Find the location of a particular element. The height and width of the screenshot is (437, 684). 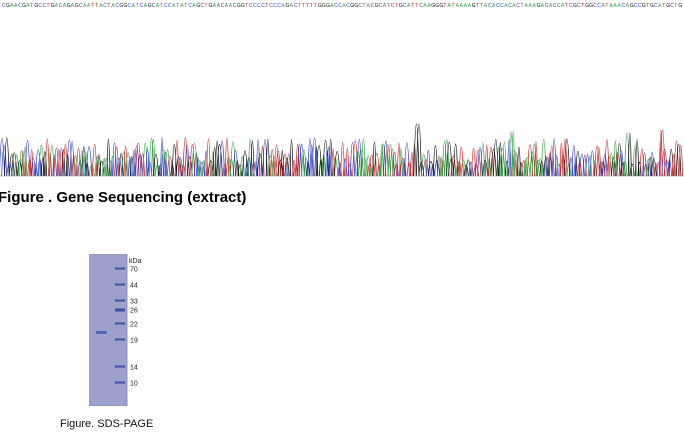

sds-page-caption: Figure. SDS-PAGE is located at coordinates (107, 424).